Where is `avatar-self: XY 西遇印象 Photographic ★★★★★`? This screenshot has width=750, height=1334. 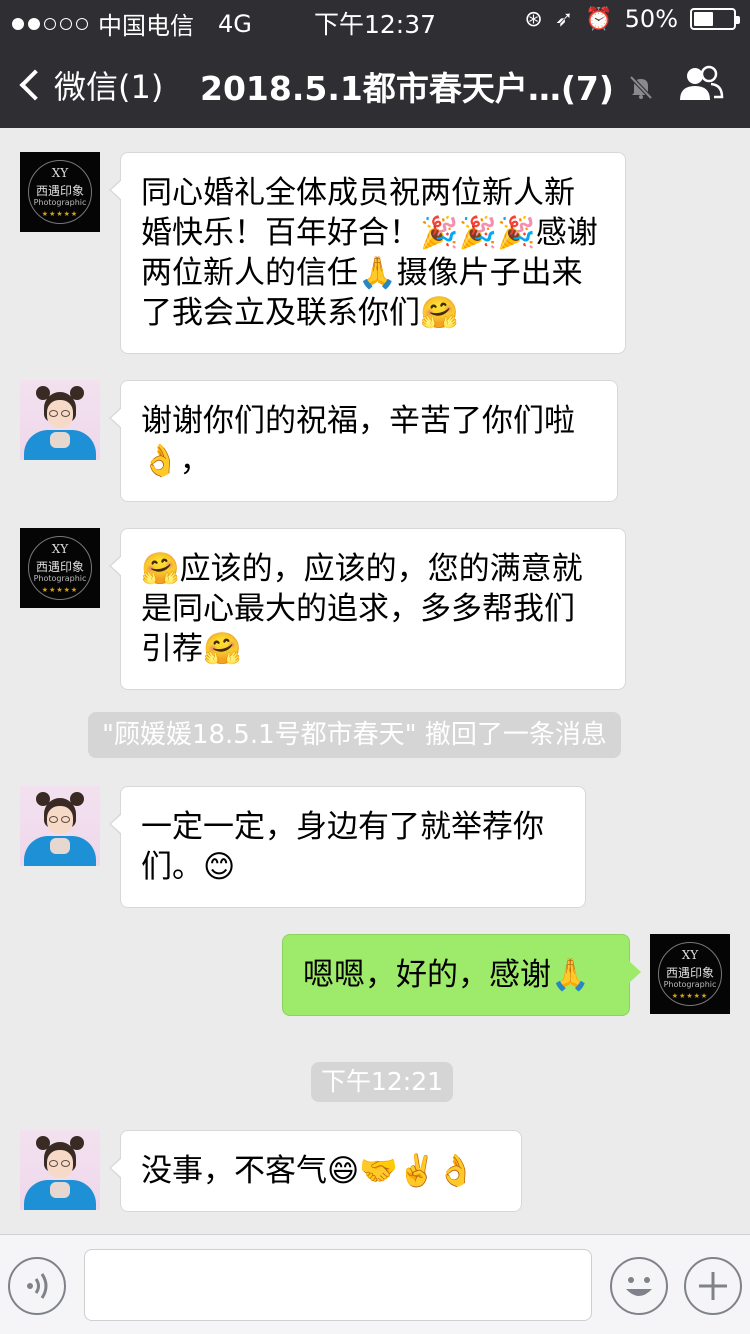 avatar-self: XY 西遇印象 Photographic ★★★★★ is located at coordinates (690, 974).